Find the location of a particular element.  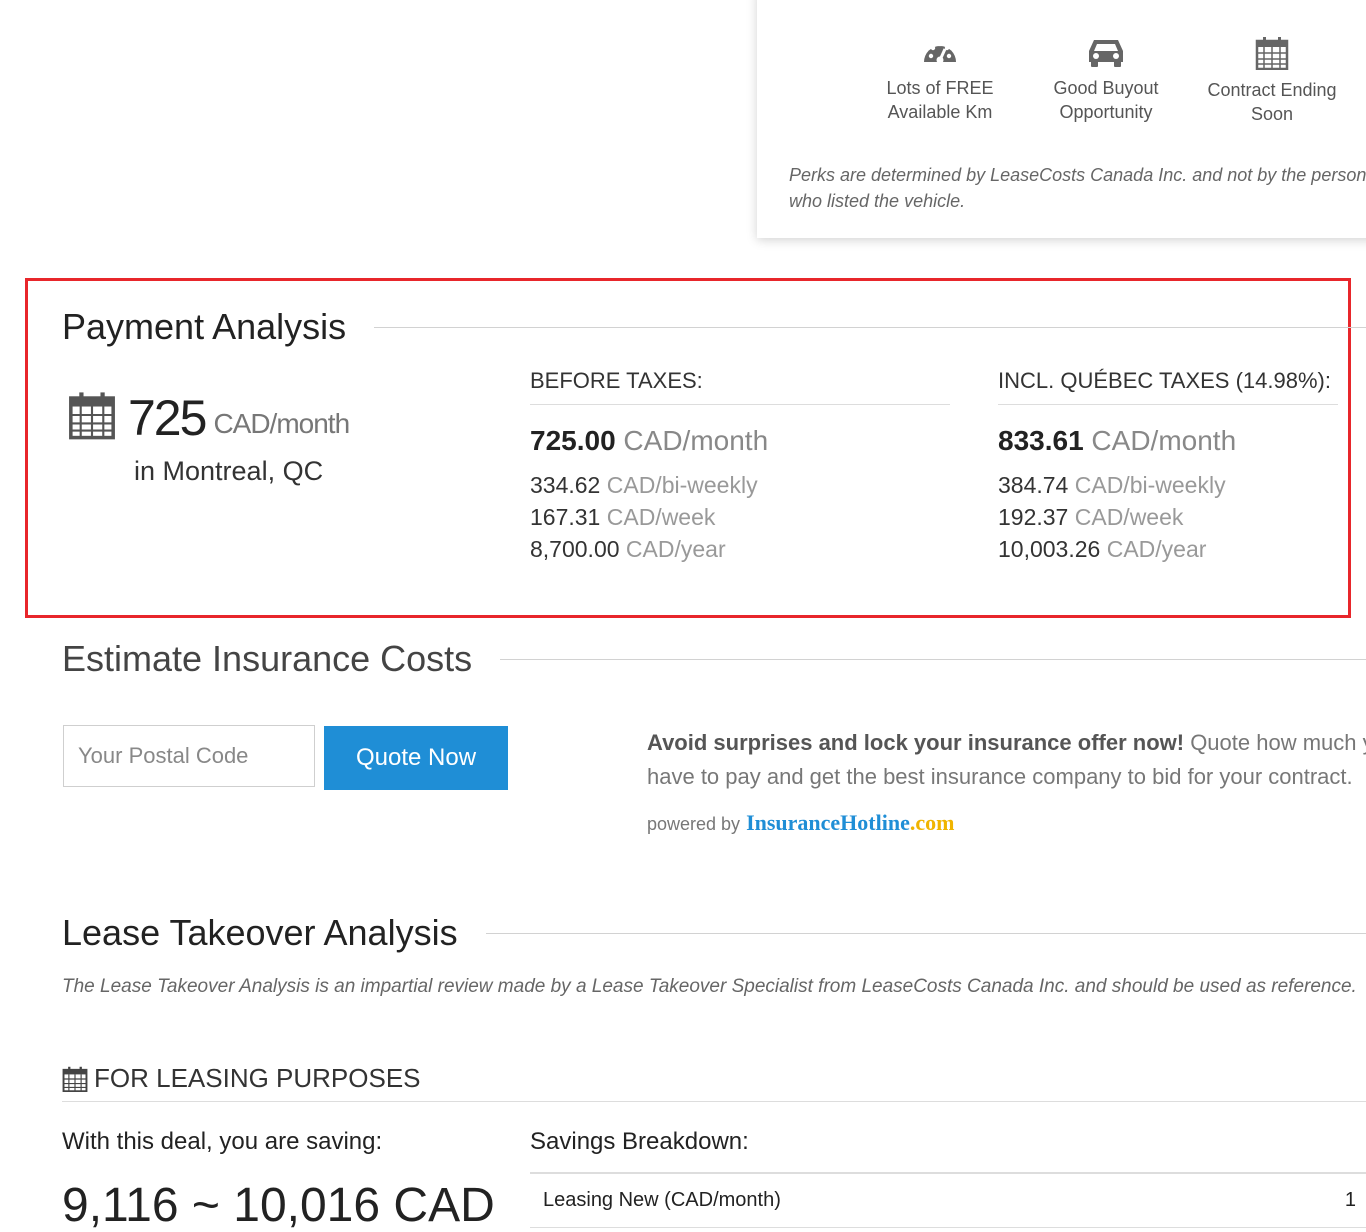

lease-takeover-header: Lease Takeover Analysis is located at coordinates (714, 933).